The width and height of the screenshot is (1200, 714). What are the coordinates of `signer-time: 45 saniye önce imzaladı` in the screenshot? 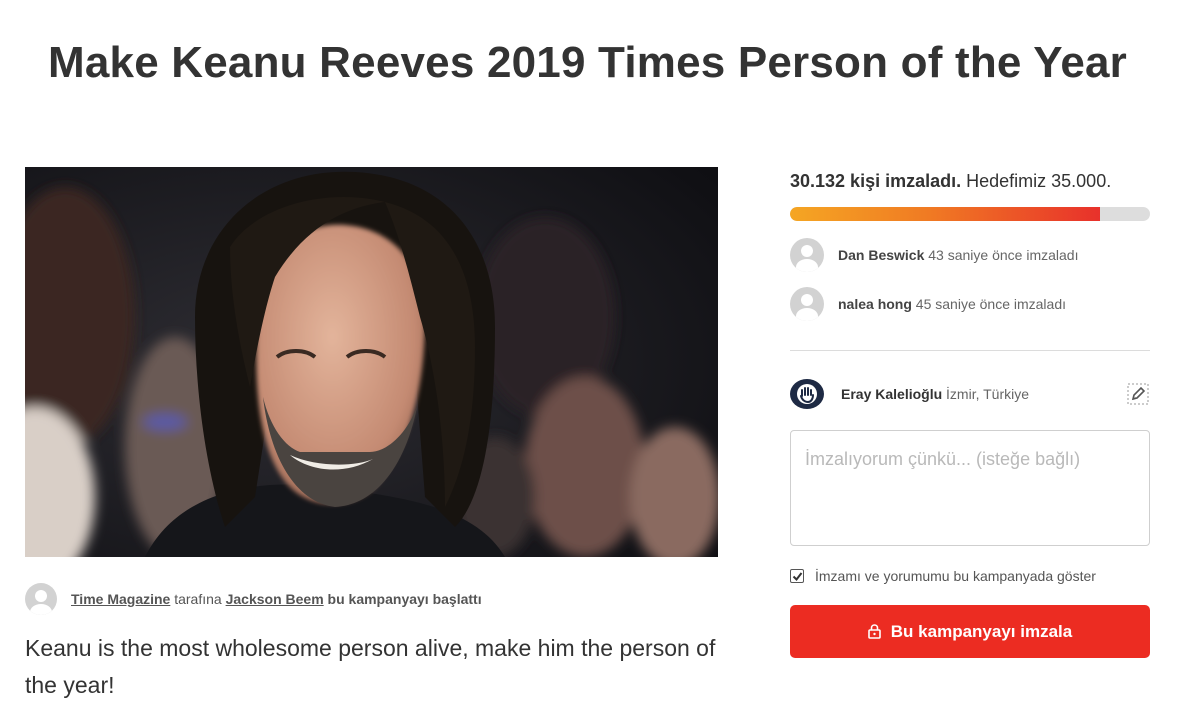 It's located at (990, 304).